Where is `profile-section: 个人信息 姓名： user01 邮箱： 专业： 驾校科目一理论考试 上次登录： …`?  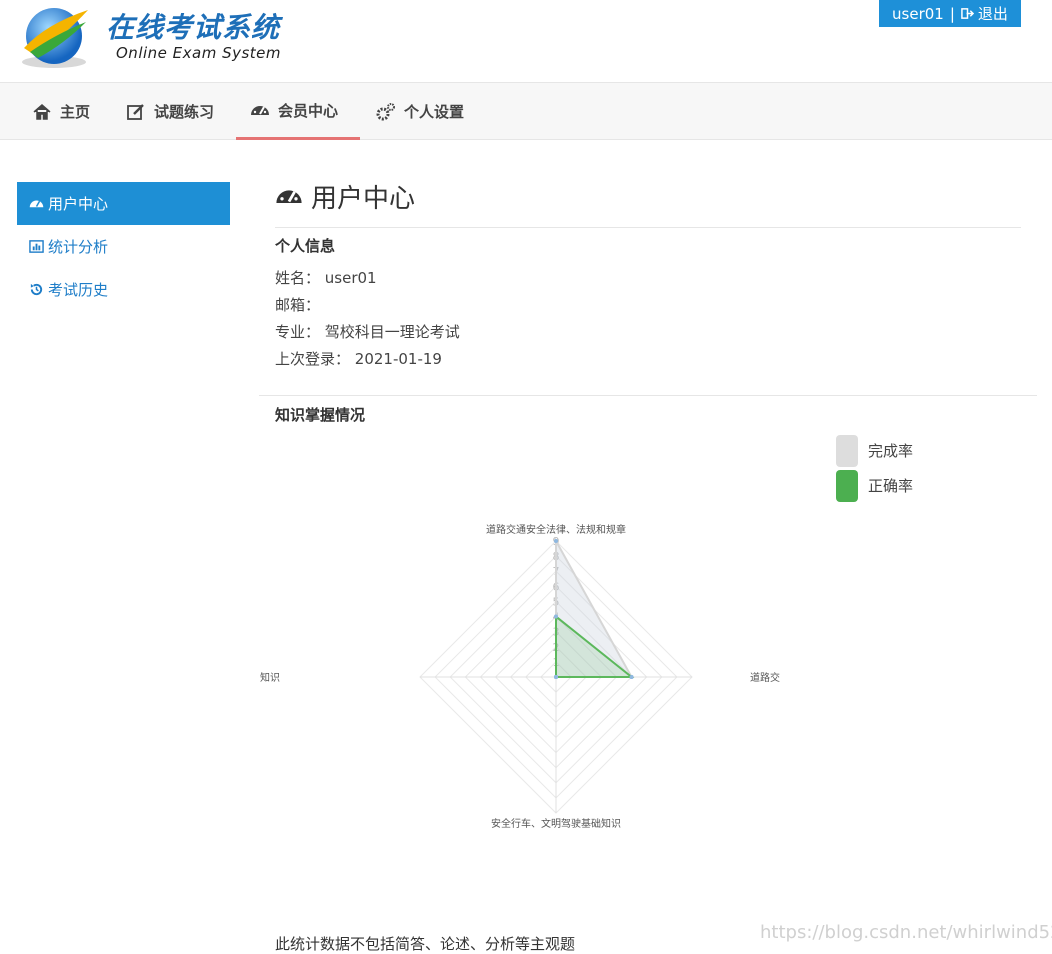 profile-section: 个人信息 姓名： user01 邮箱： 专业： 驾校科目一理论考试 上次登录： … is located at coordinates (367, 305).